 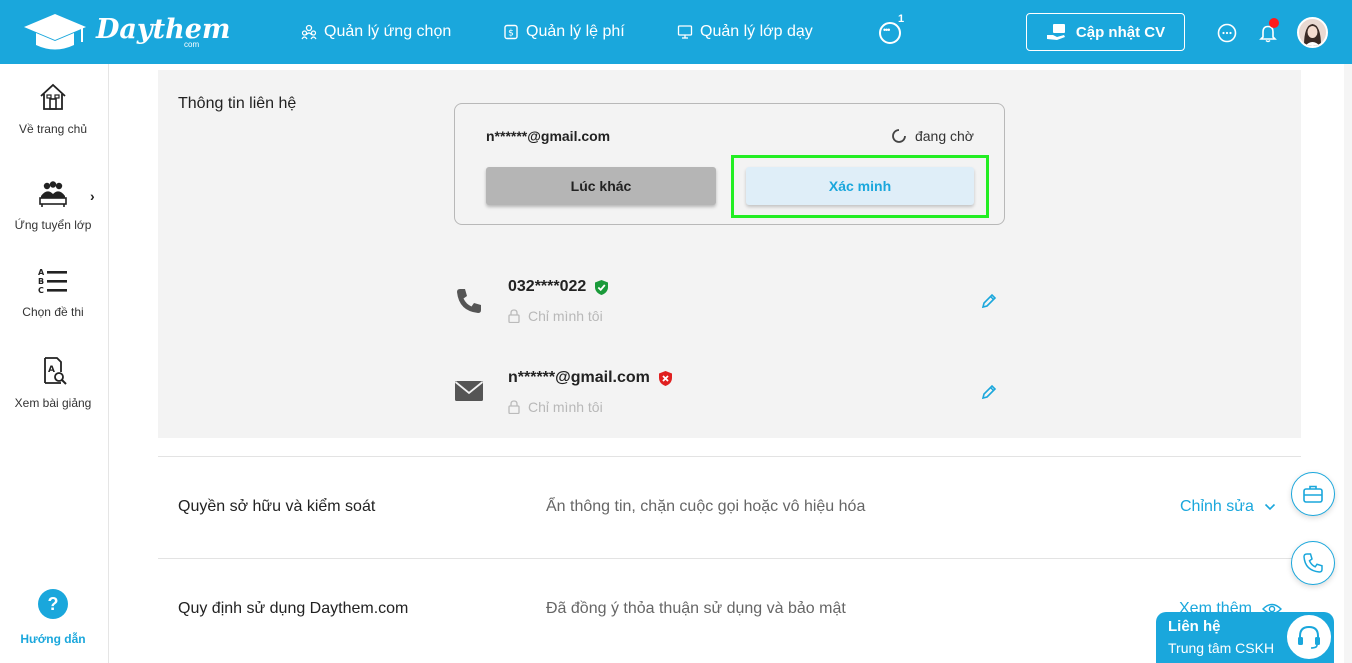 What do you see at coordinates (53, 639) in the screenshot?
I see `help-label: Hướng dẫn` at bounding box center [53, 639].